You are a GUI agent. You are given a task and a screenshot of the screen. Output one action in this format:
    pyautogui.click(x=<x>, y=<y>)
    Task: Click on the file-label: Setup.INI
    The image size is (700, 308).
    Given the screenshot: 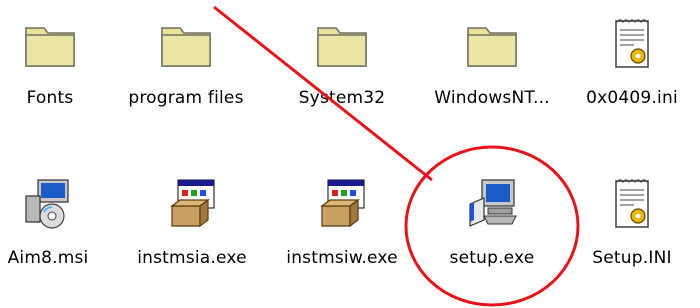 What is the action you would take?
    pyautogui.click(x=632, y=258)
    